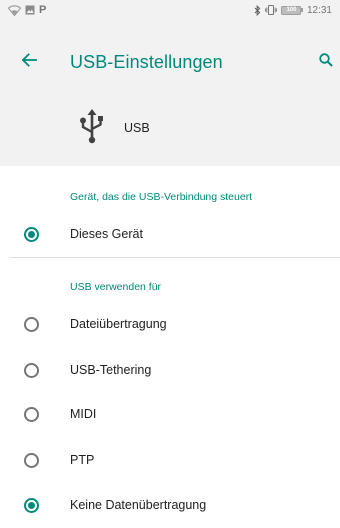  What do you see at coordinates (137, 128) in the screenshot?
I see `usb-label: USB` at bounding box center [137, 128].